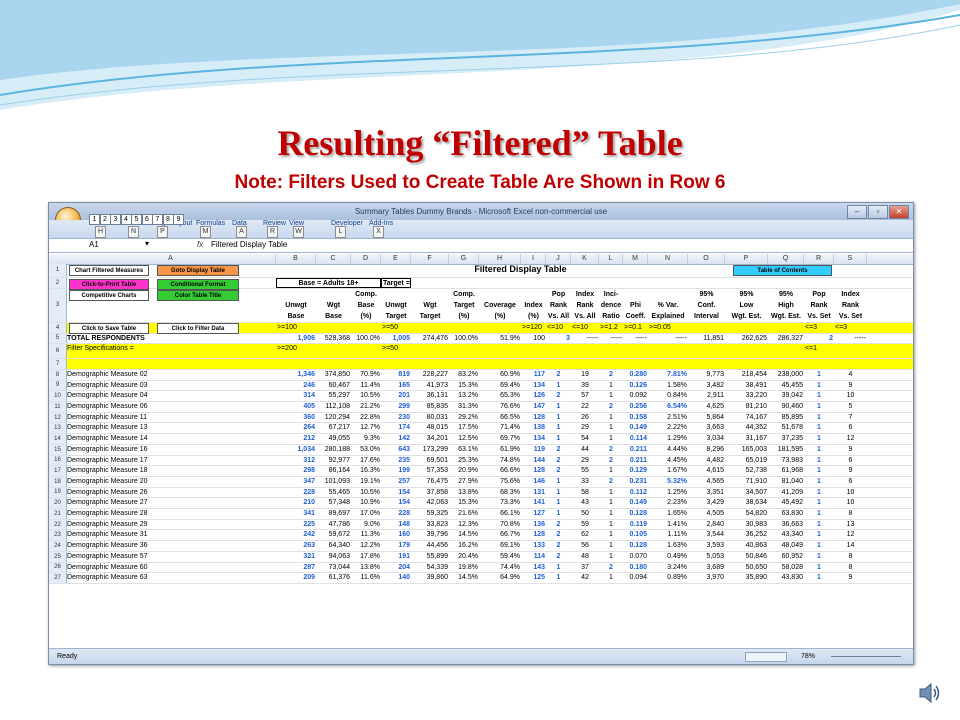  What do you see at coordinates (58, 374) in the screenshot?
I see `row-header: 8` at bounding box center [58, 374].